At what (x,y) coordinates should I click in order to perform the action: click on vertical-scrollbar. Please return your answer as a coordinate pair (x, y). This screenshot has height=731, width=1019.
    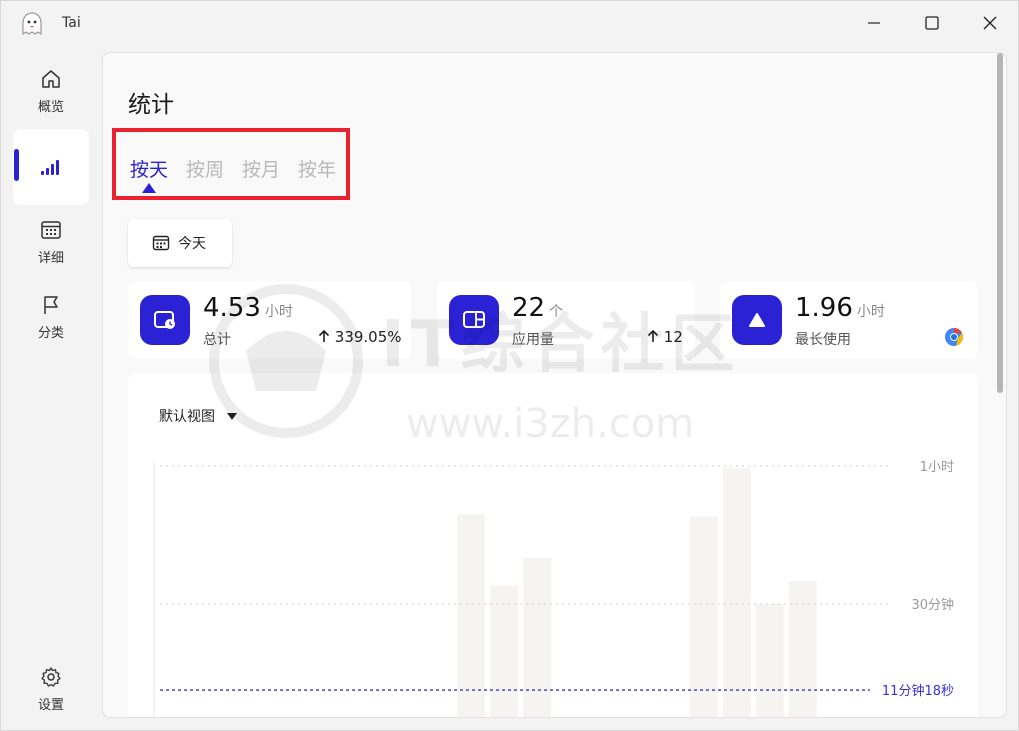
    Looking at the image, I should click on (1000, 385).